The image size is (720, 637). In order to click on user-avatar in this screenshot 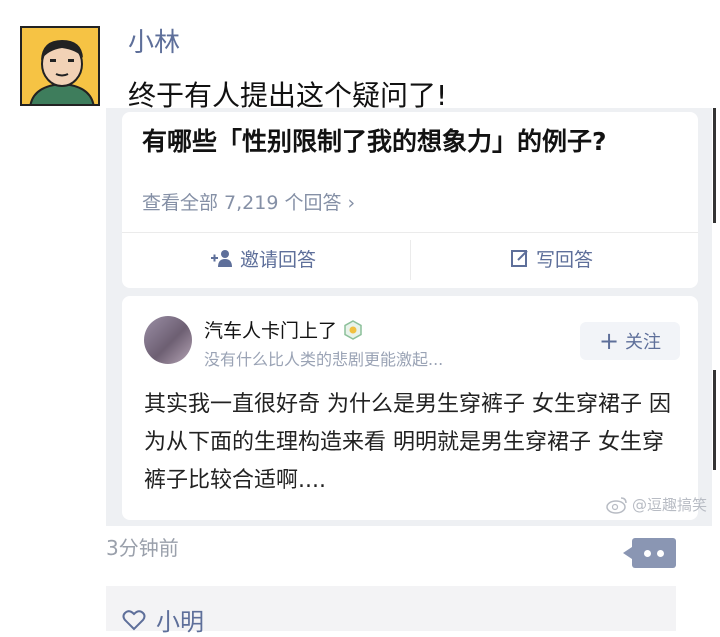, I will do `click(60, 66)`.